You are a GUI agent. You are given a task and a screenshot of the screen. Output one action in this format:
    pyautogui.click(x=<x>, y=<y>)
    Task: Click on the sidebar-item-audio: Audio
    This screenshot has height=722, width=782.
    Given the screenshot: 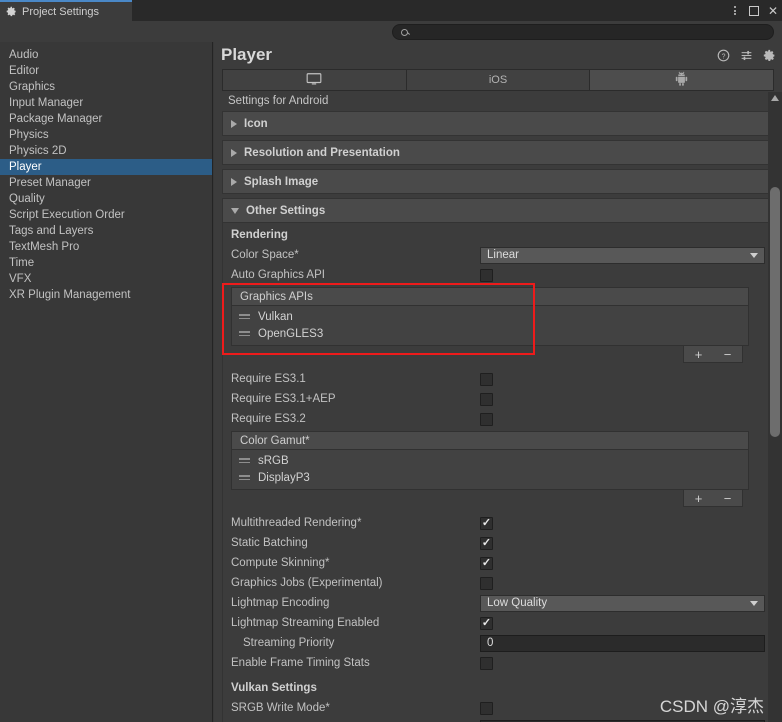 What is the action you would take?
    pyautogui.click(x=106, y=55)
    